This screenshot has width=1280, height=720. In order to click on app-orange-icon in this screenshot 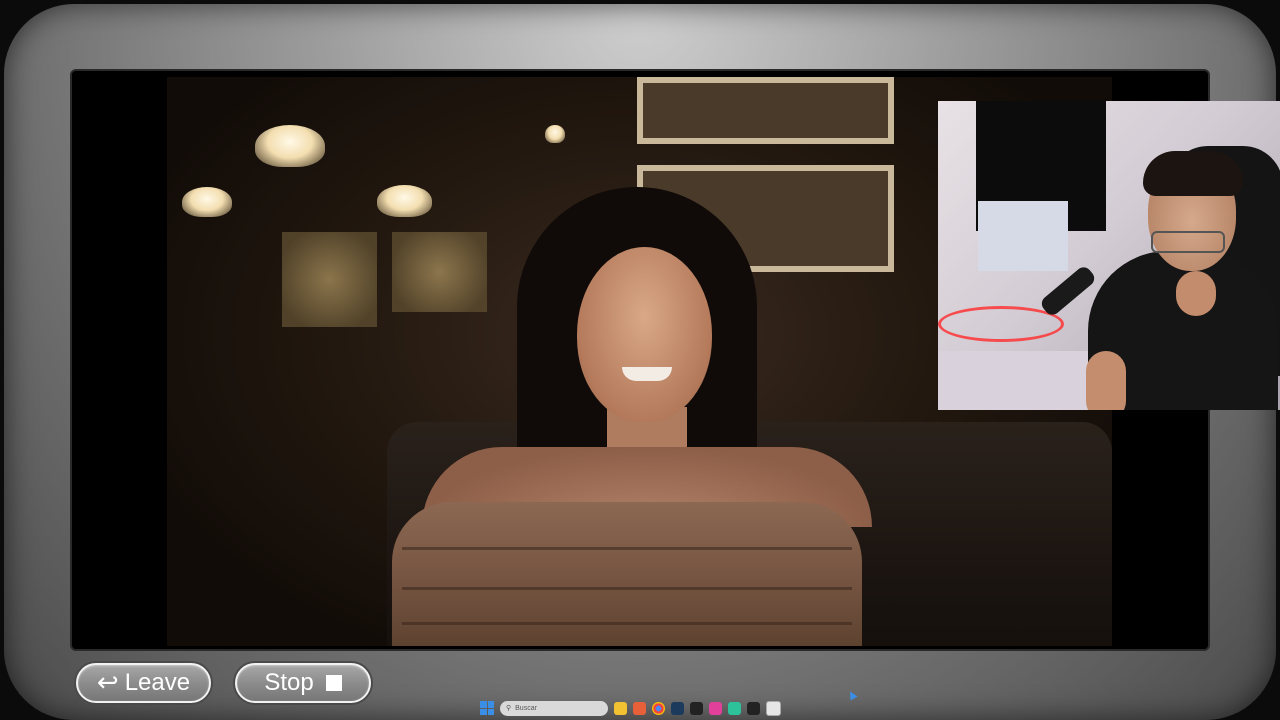, I will do `click(639, 708)`.